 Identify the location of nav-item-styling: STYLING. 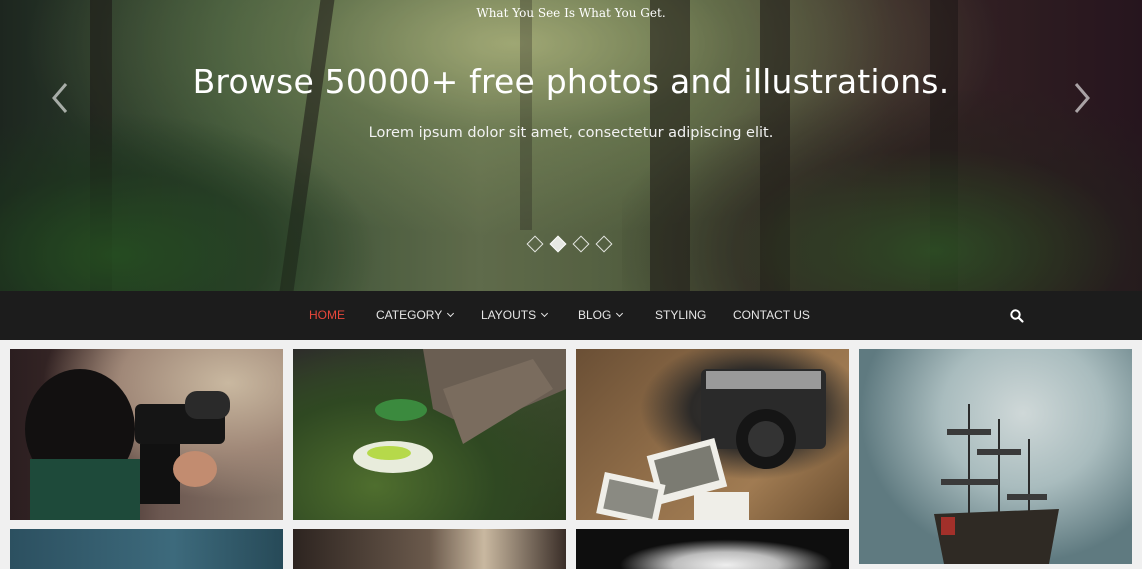
(680, 315).